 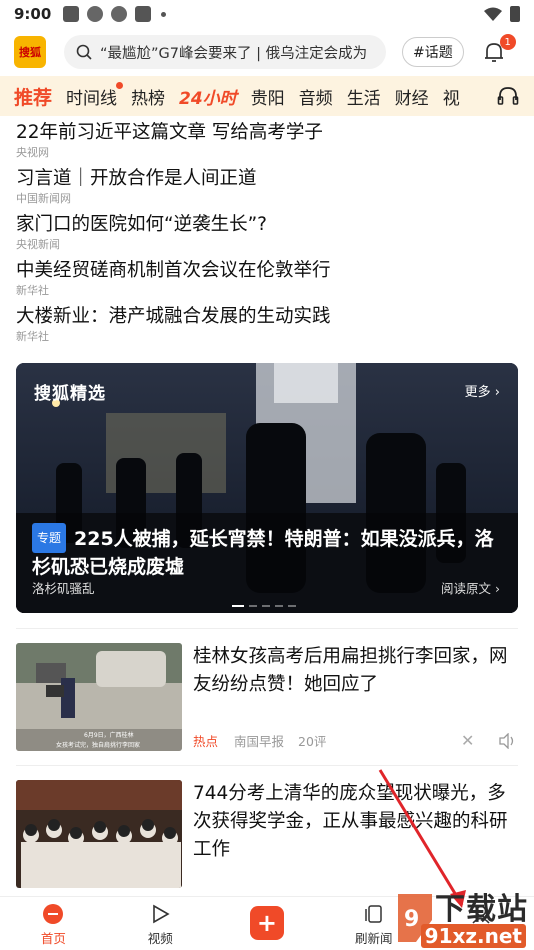 I want to click on hot-label: 热点, so click(x=206, y=741).